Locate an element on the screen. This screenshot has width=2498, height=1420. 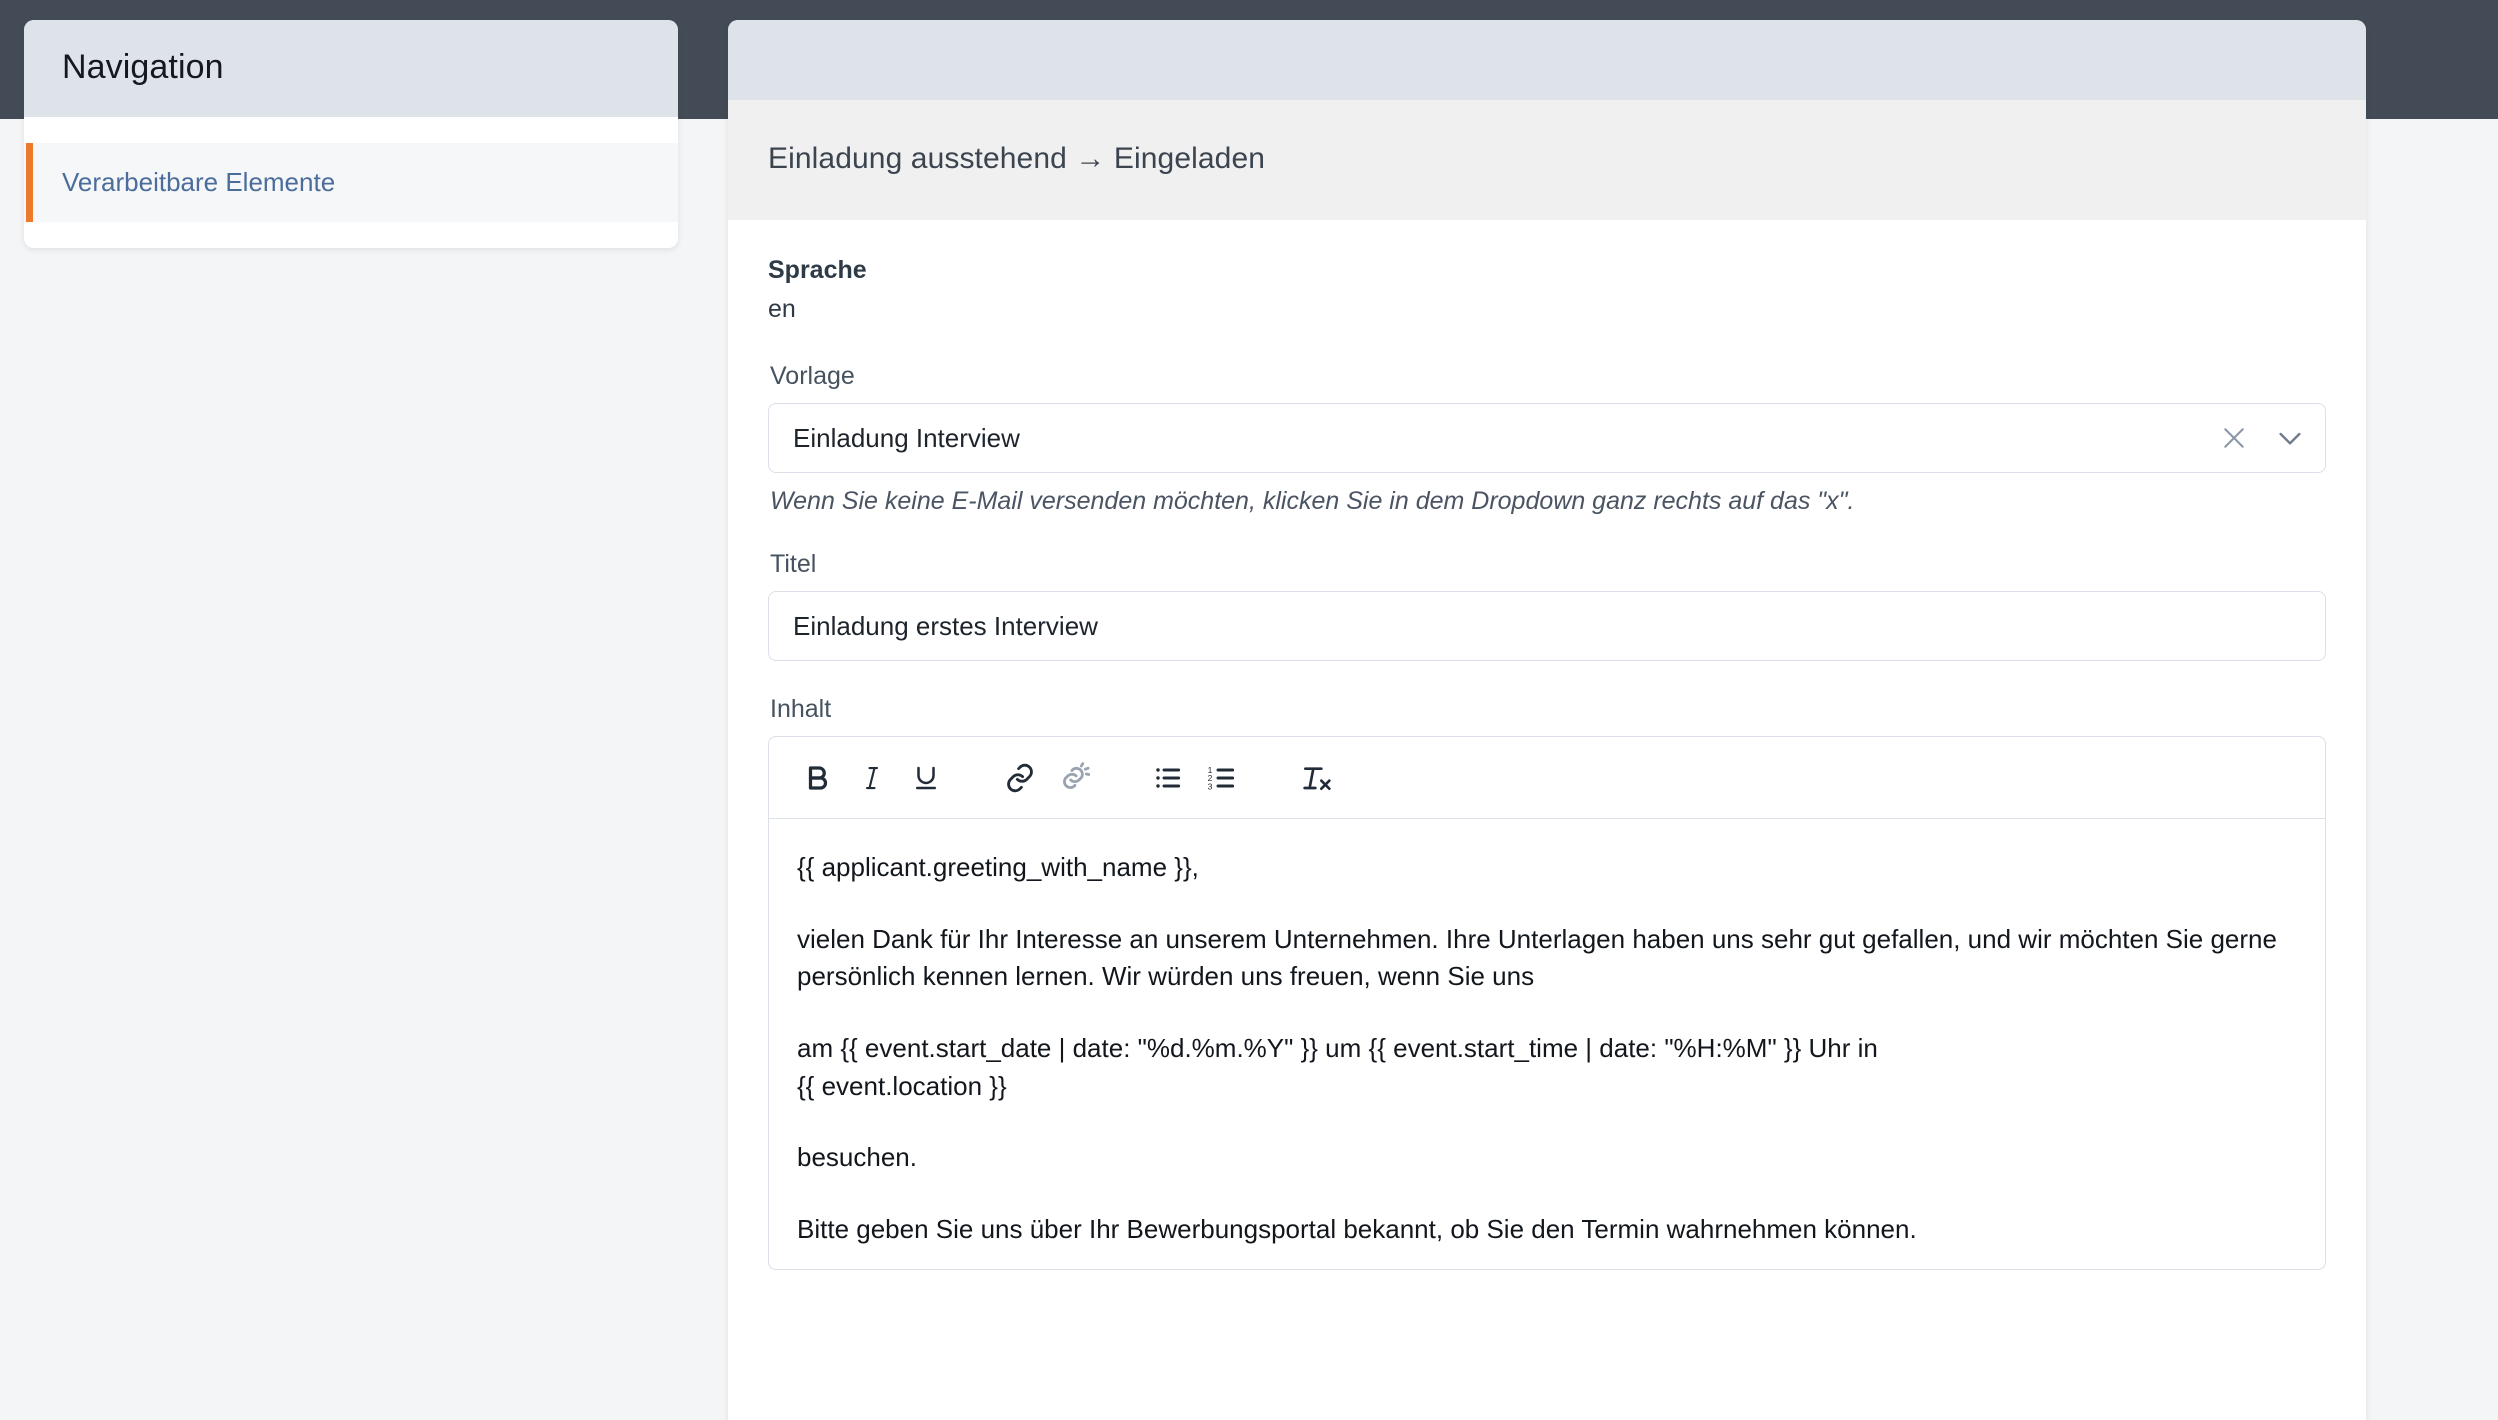
unlink-icon is located at coordinates (1074, 778).